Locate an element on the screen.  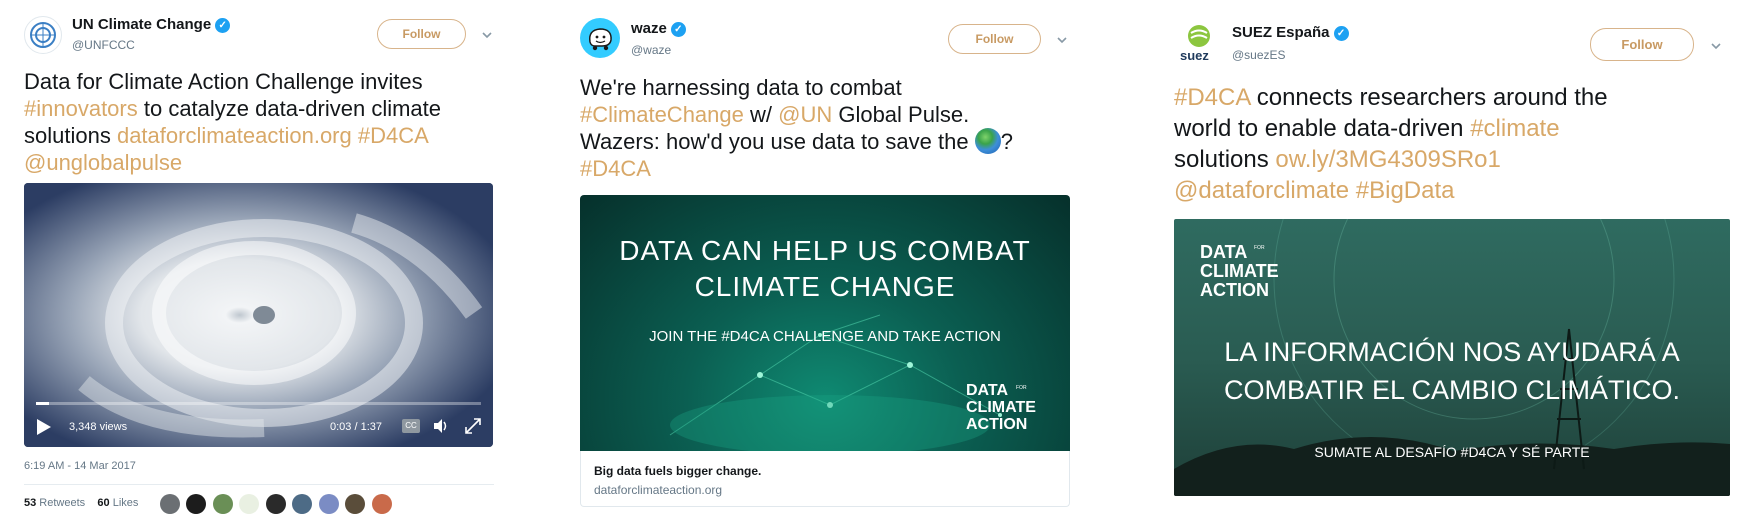
retweets-stat: 53 Retweets is located at coordinates (54, 503).